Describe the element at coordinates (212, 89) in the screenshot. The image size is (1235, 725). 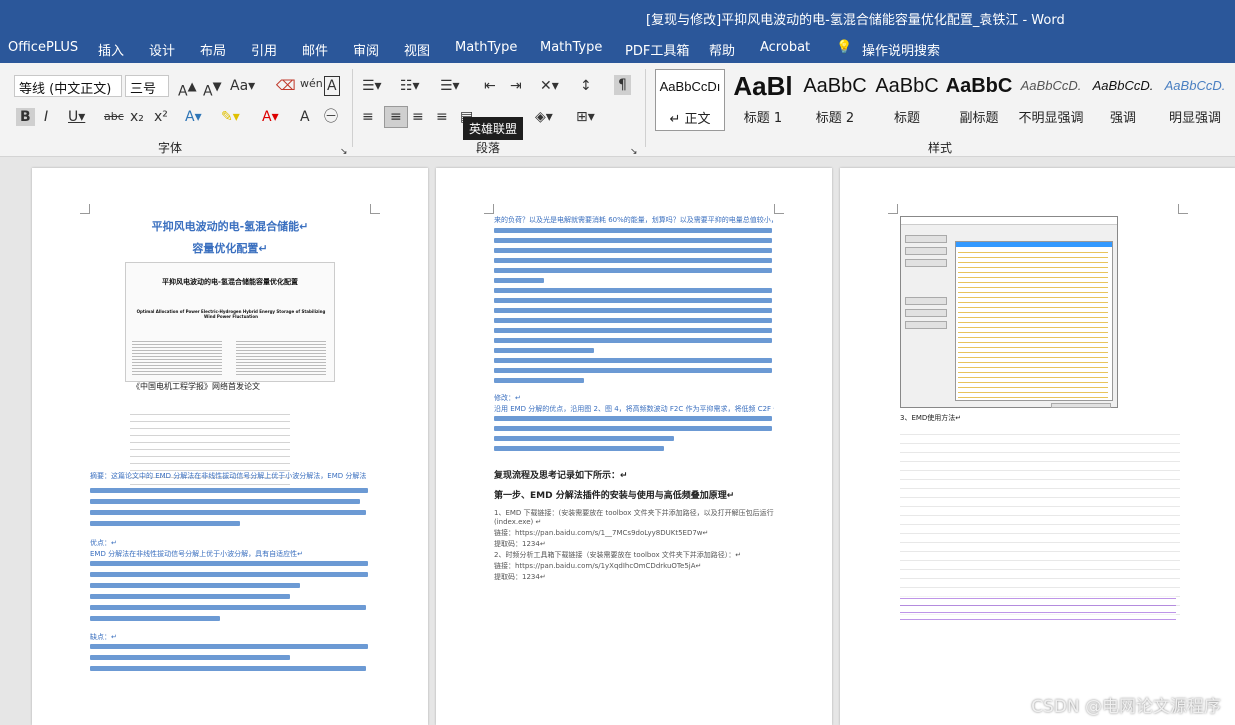
I see `shrink-font-icon: A▼` at that location.